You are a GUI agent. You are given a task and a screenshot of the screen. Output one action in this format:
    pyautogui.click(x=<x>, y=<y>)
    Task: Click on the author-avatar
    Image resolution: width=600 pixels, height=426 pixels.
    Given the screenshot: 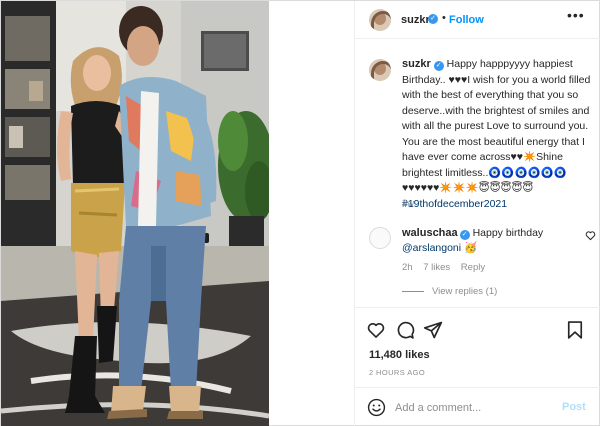 What is the action you would take?
    pyautogui.click(x=380, y=20)
    